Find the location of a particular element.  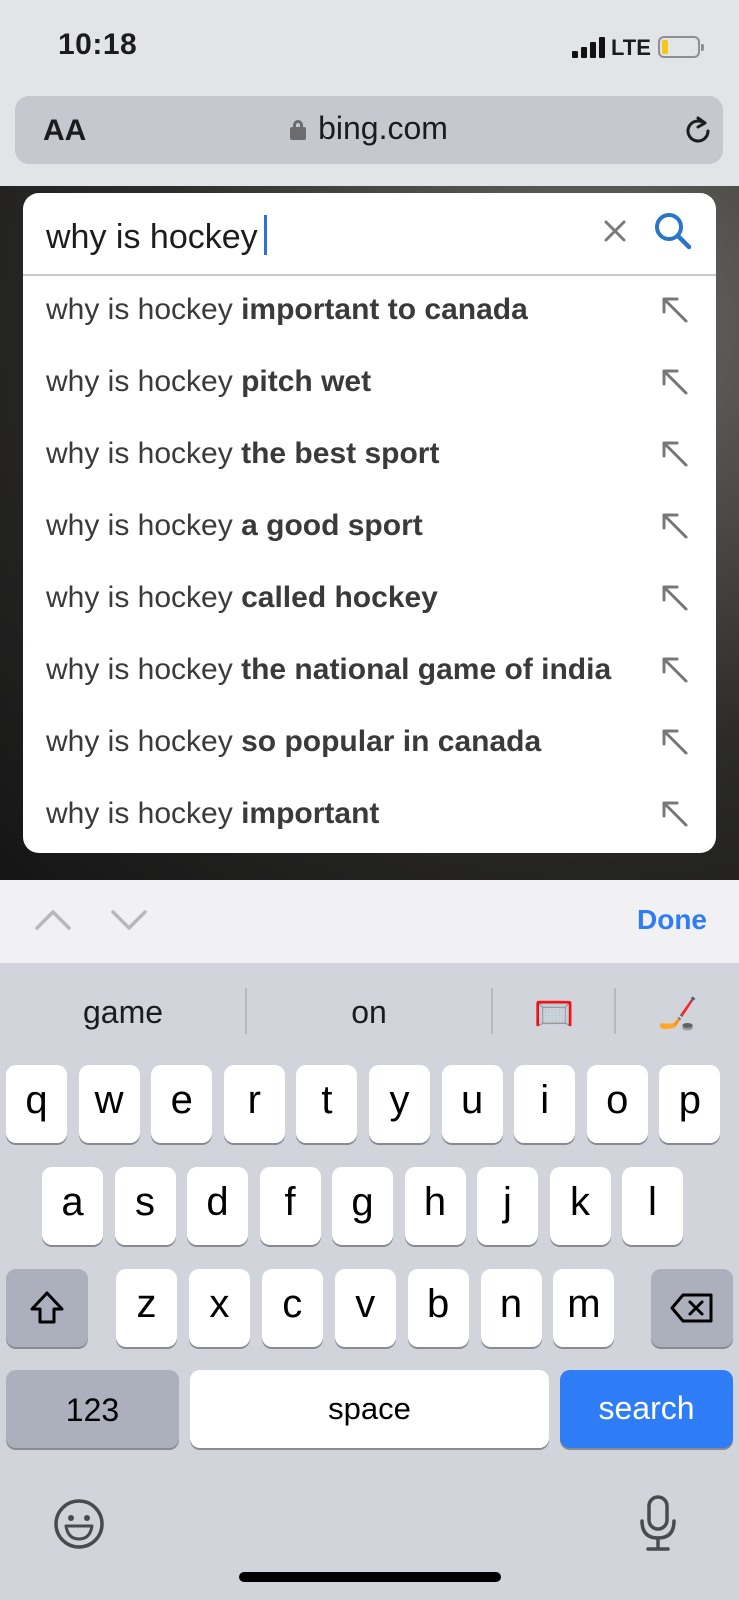

suggestion-completion: a good sport is located at coordinates (332, 525).